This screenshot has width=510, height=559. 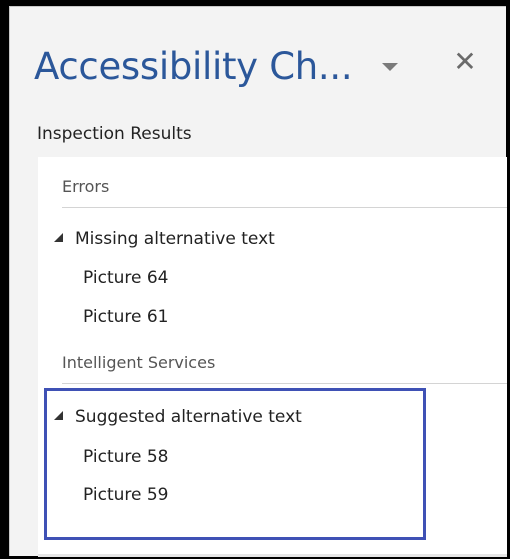 What do you see at coordinates (114, 134) in the screenshot?
I see `inspection-results-heading: Inspection Results` at bounding box center [114, 134].